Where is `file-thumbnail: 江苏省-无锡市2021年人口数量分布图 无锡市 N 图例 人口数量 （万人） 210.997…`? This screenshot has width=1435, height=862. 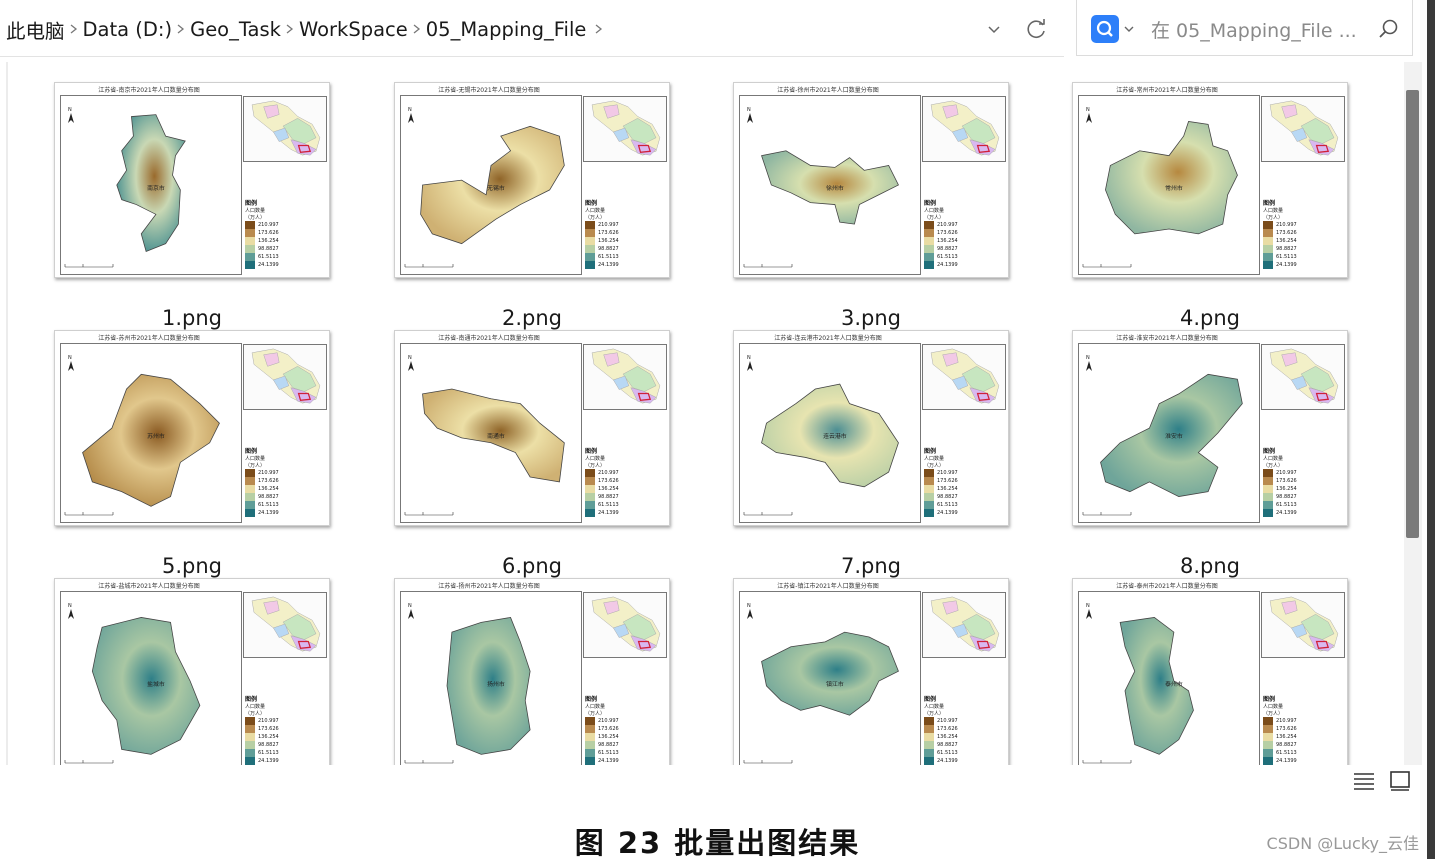 file-thumbnail: 江苏省-无锡市2021年人口数量分布图 无锡市 N 图例 人口数量 （万人） 210.997… is located at coordinates (532, 180).